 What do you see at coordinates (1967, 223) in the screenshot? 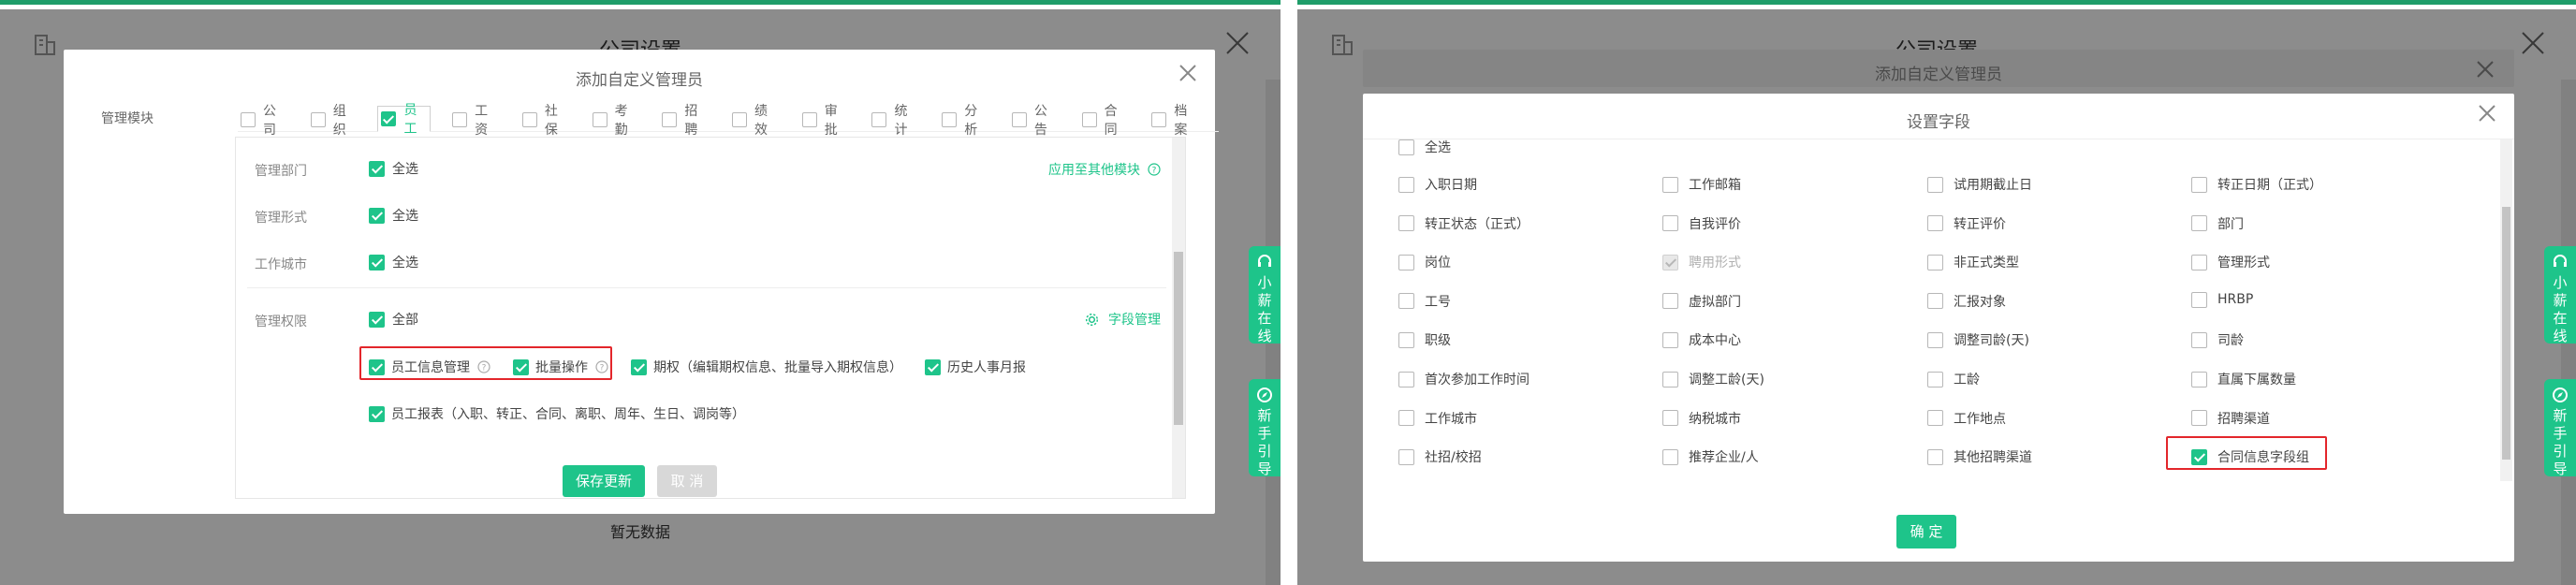
I see `field-item: 转正评价` at bounding box center [1967, 223].